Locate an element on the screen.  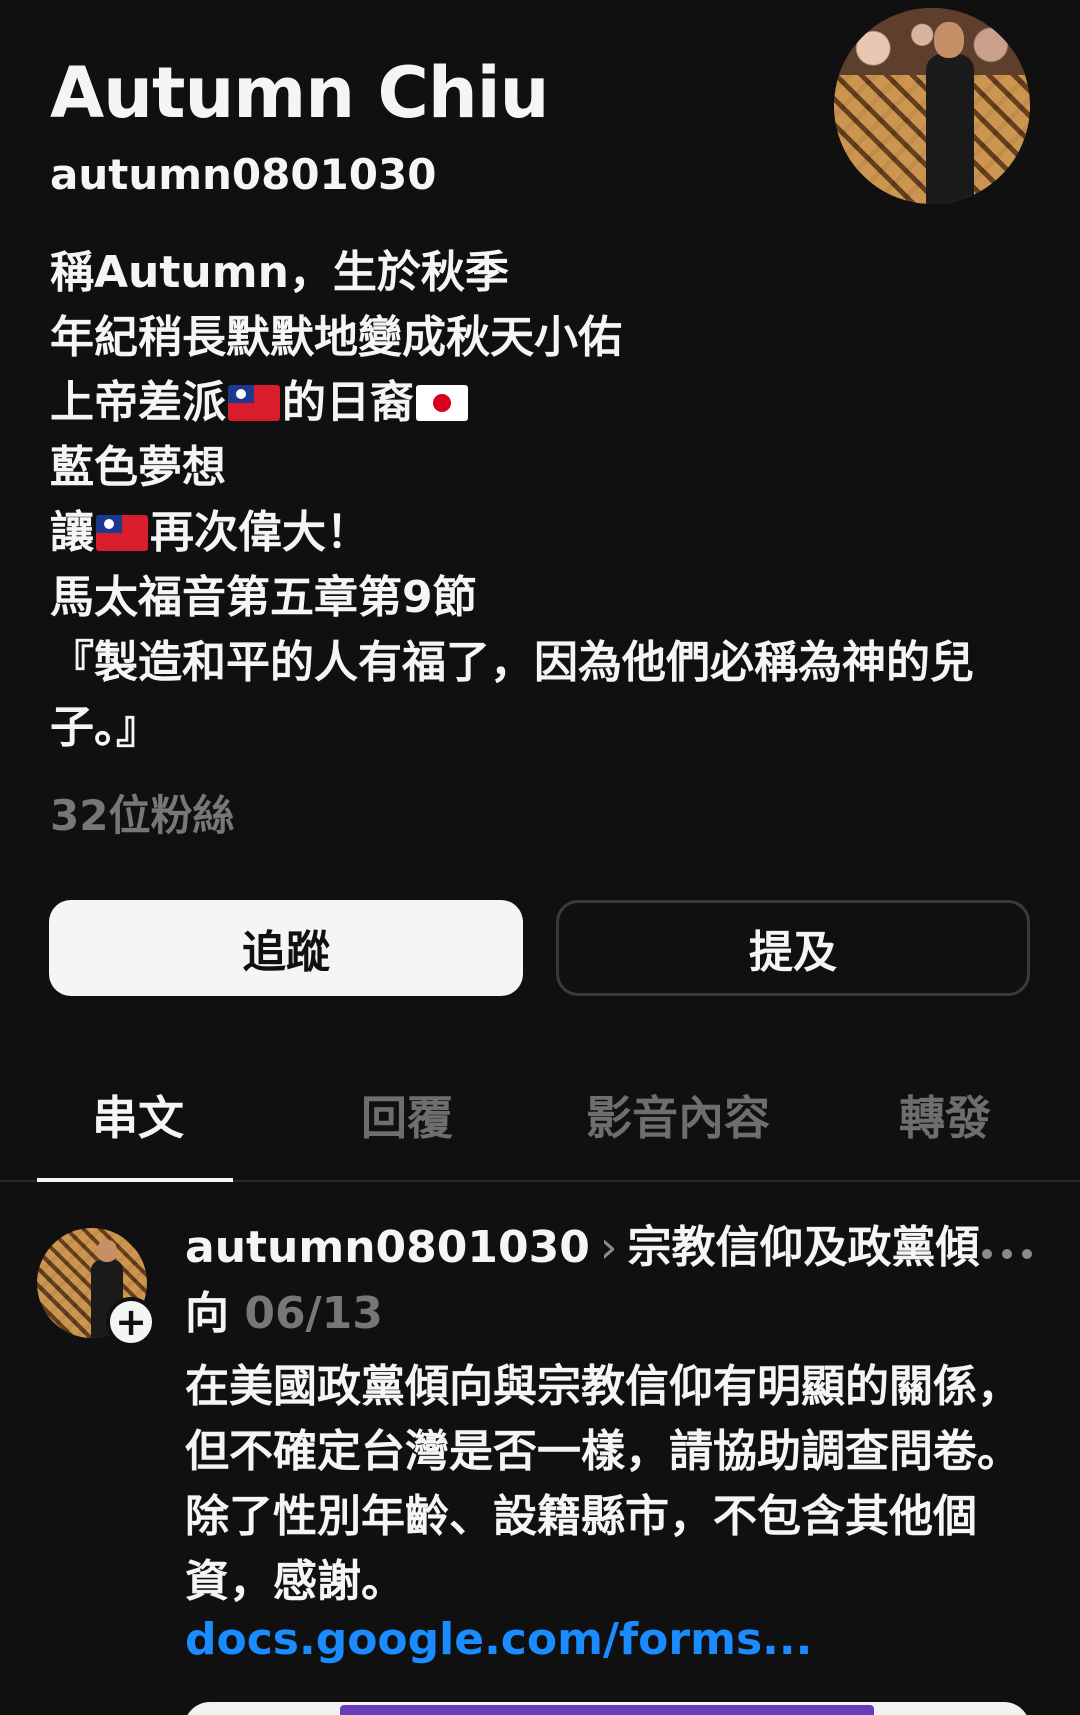
tab-threads: 串文 is located at coordinates (138, 1115).